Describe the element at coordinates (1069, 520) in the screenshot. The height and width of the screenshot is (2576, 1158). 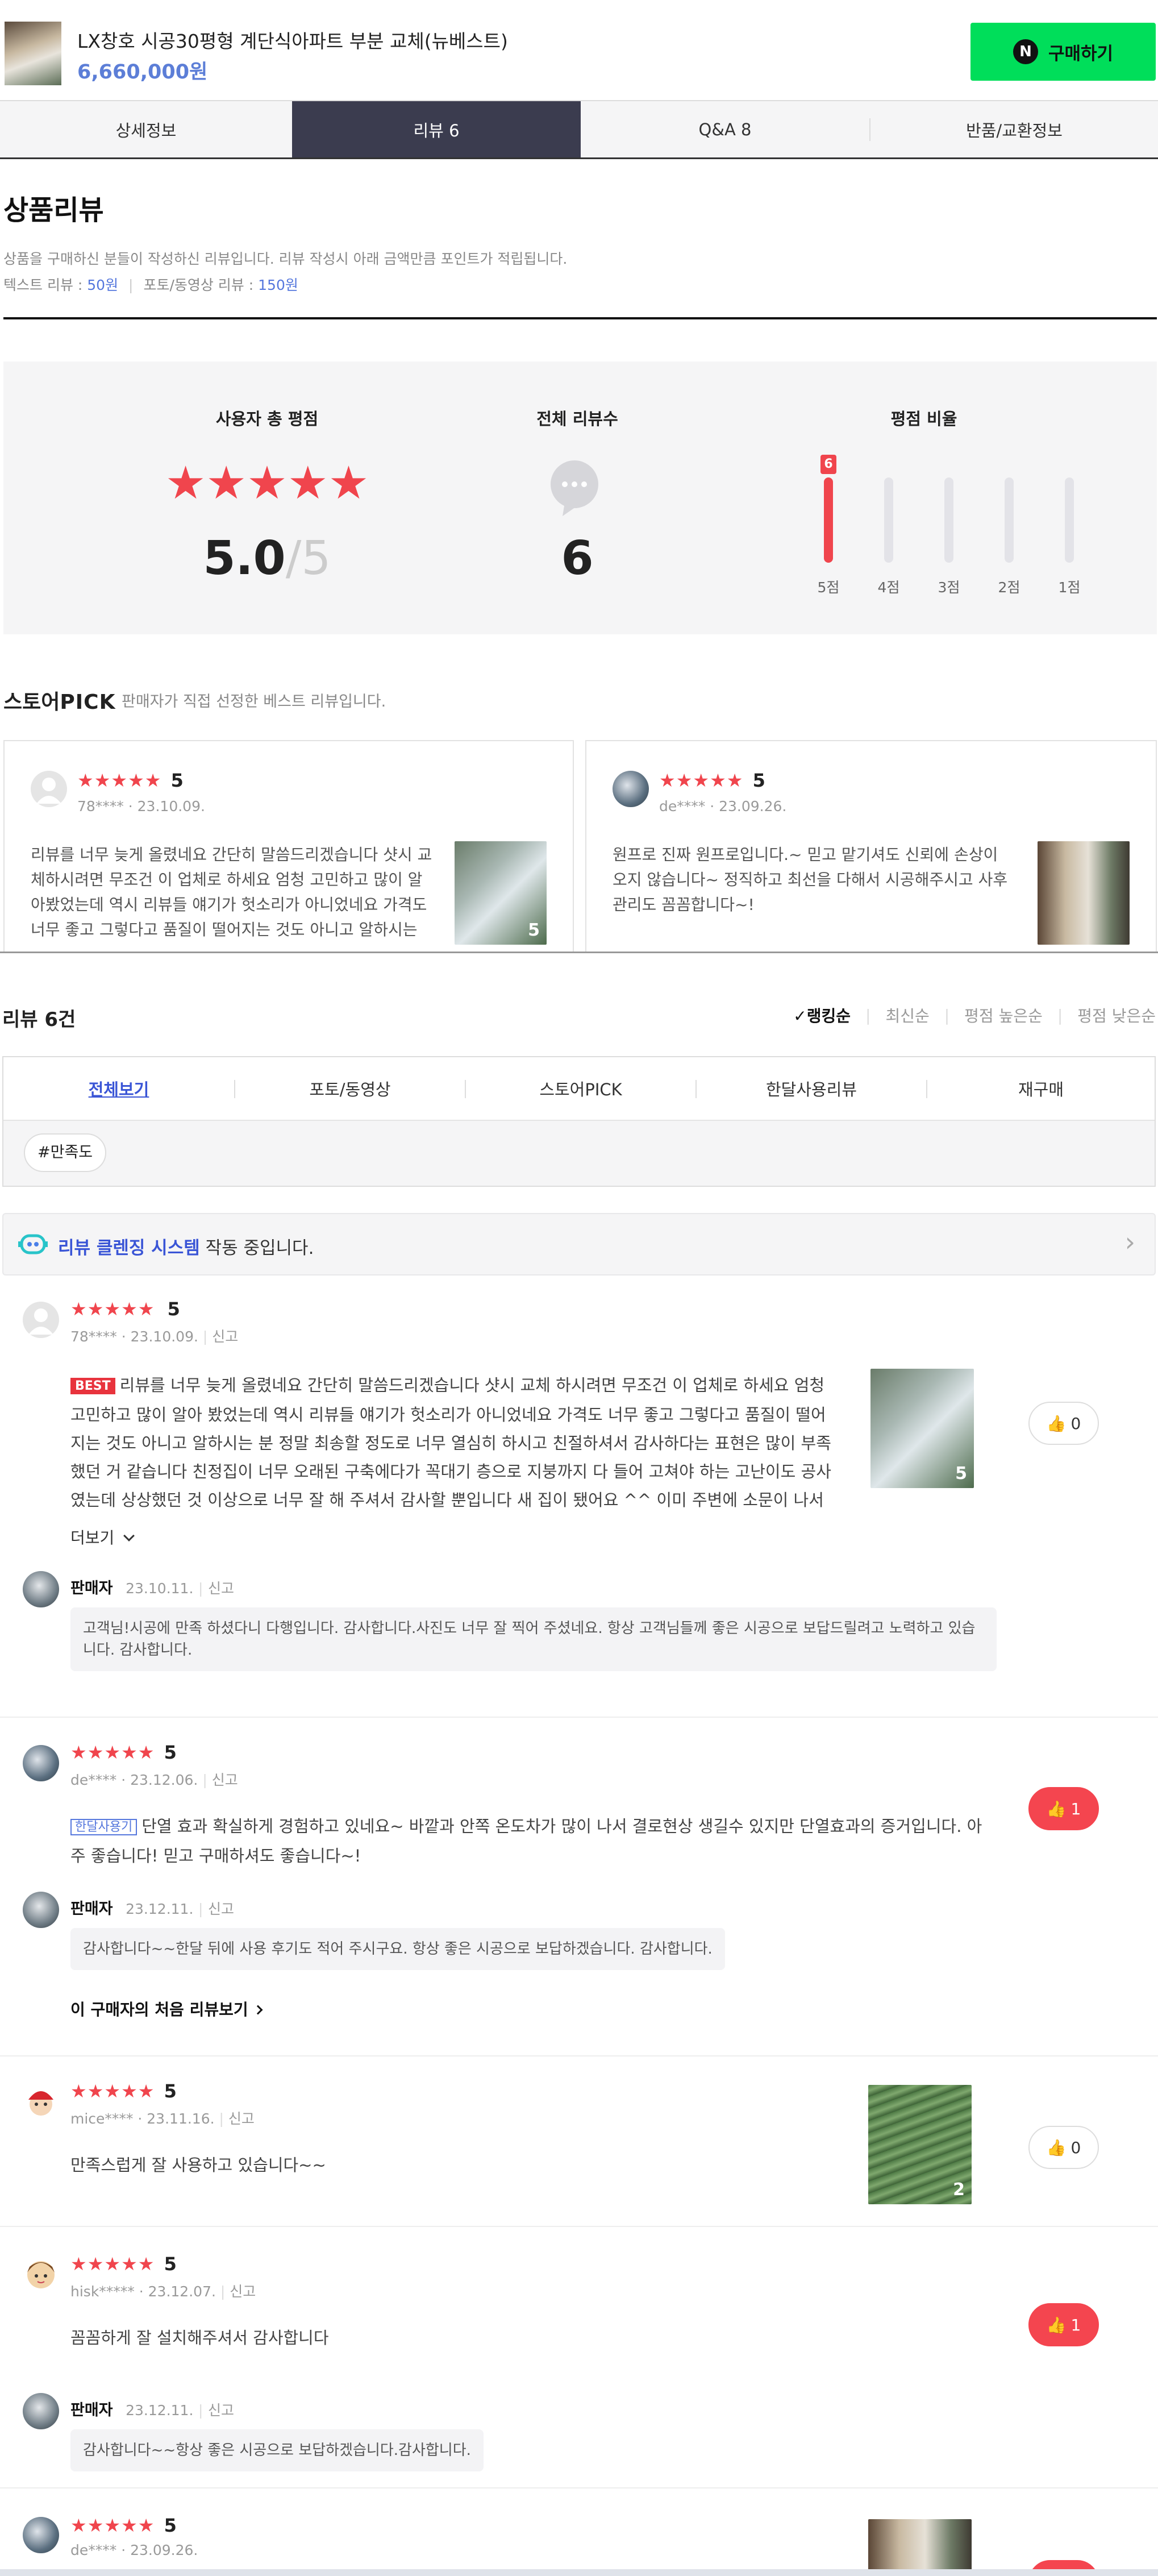
I see `rating-bar-track` at that location.